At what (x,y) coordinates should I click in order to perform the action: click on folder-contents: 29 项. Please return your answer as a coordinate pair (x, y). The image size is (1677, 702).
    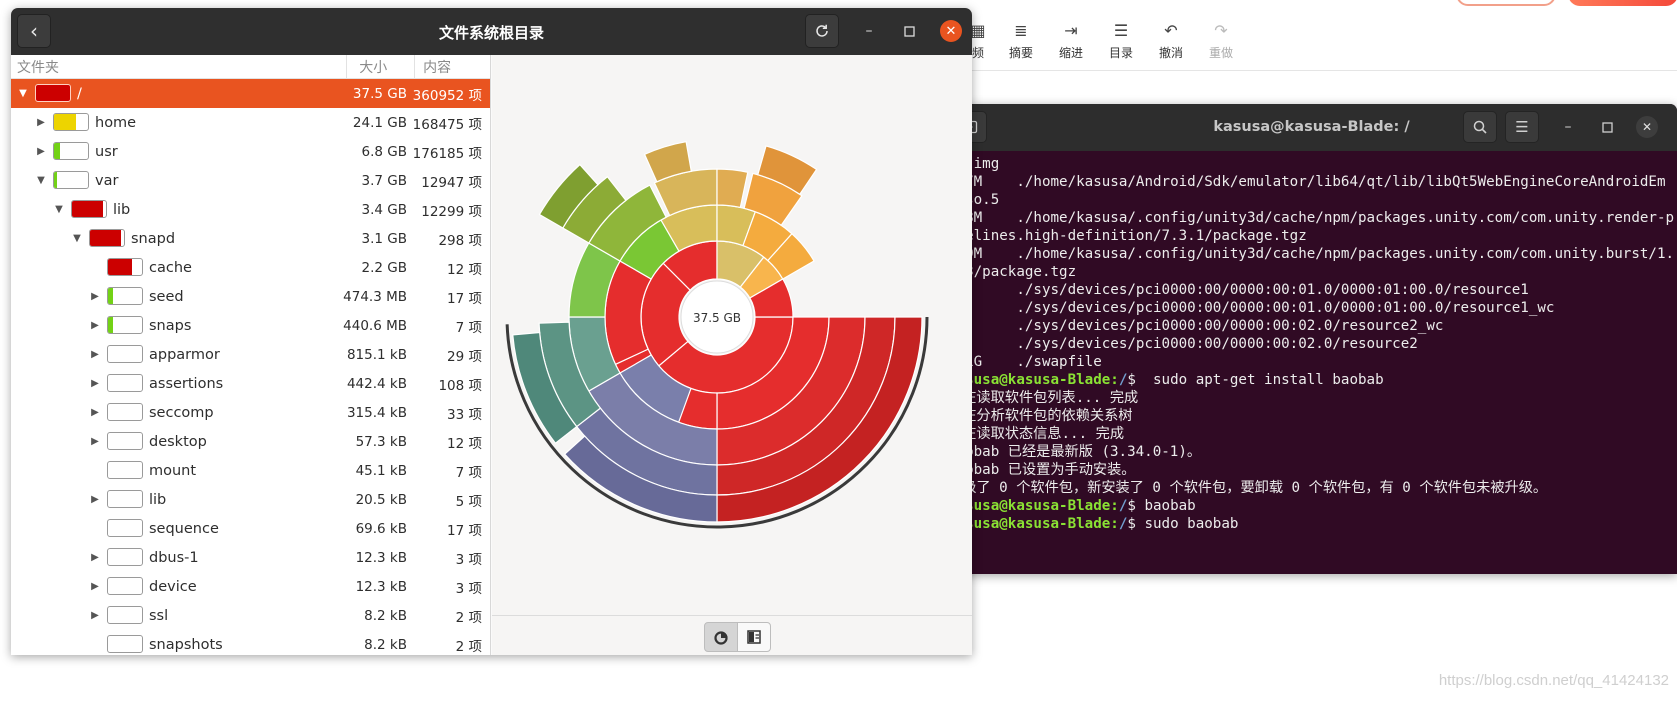
    Looking at the image, I should click on (464, 356).